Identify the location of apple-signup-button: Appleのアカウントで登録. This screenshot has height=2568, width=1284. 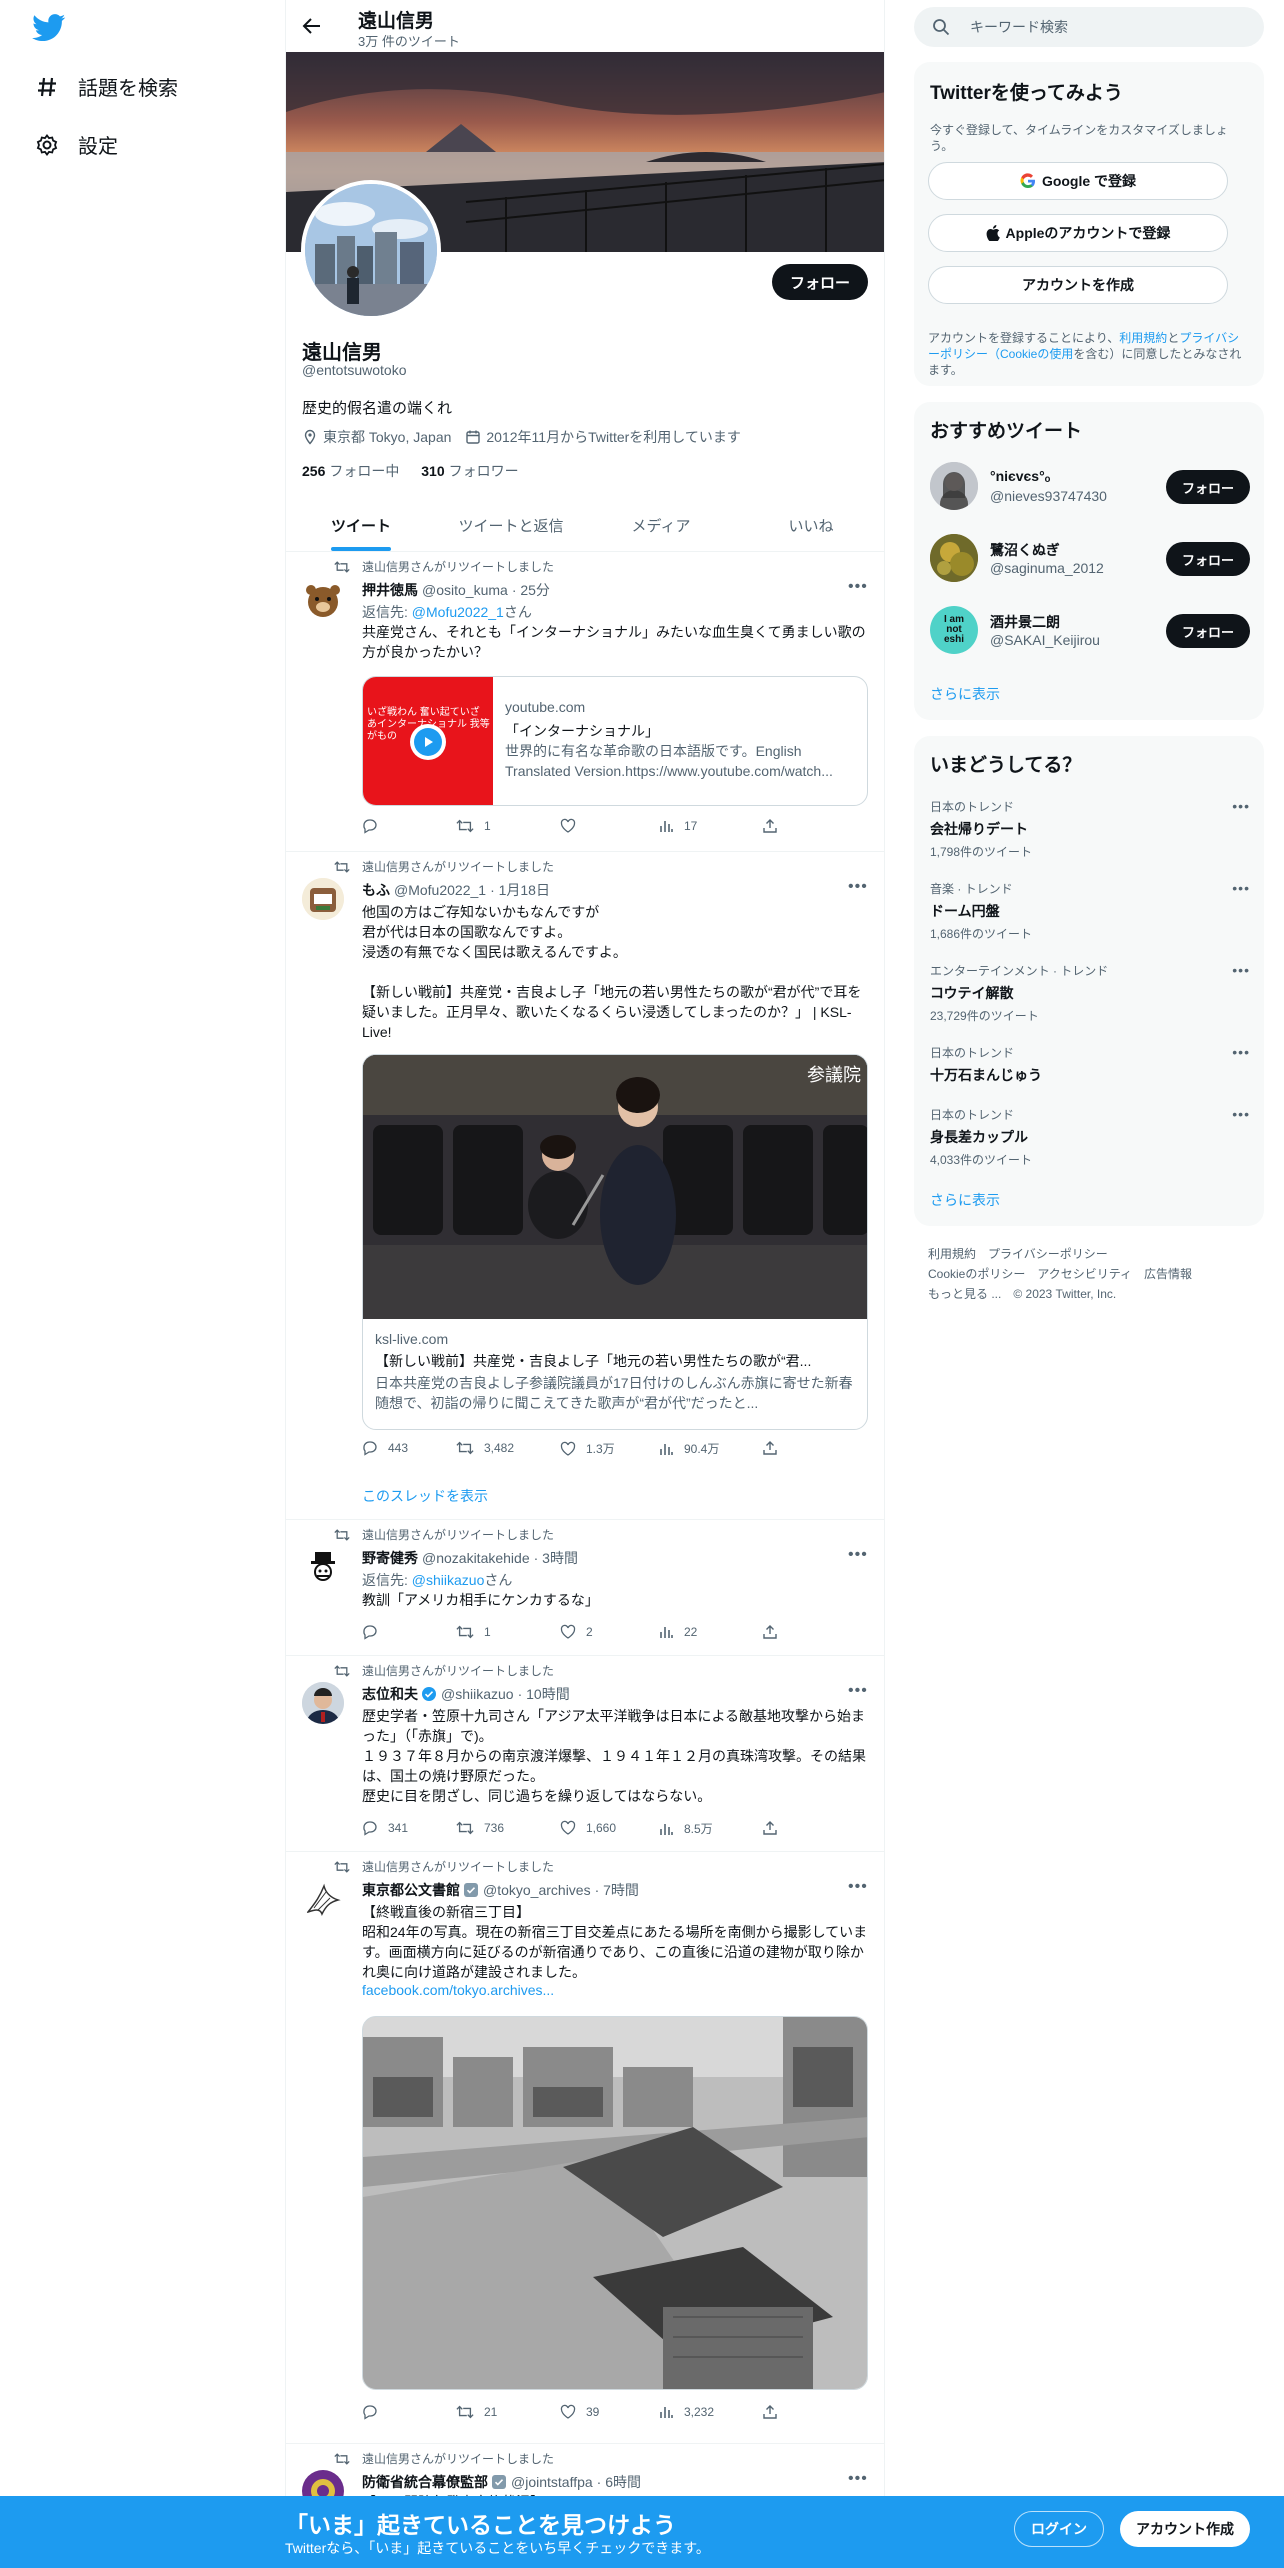
(1078, 233).